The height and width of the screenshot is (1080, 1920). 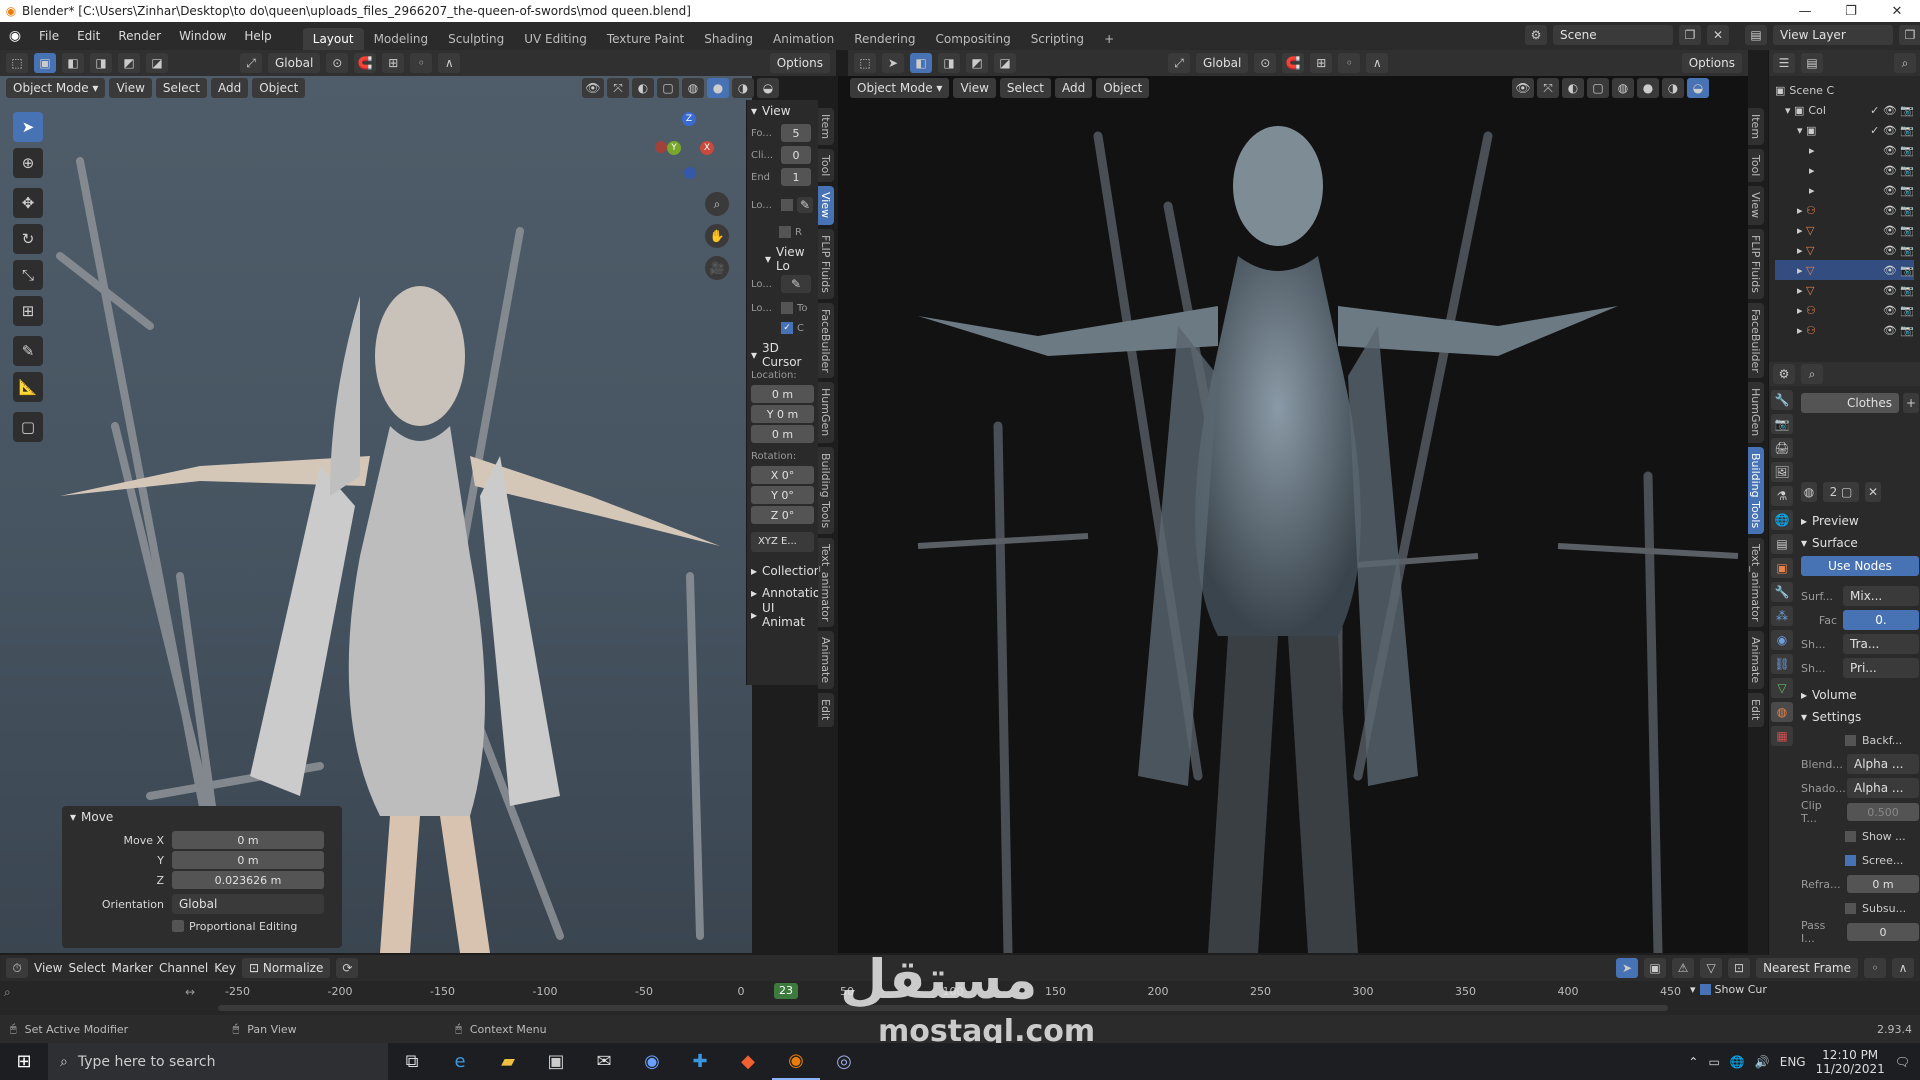 I want to click on visibility-icon: 👁, so click(x=593, y=88).